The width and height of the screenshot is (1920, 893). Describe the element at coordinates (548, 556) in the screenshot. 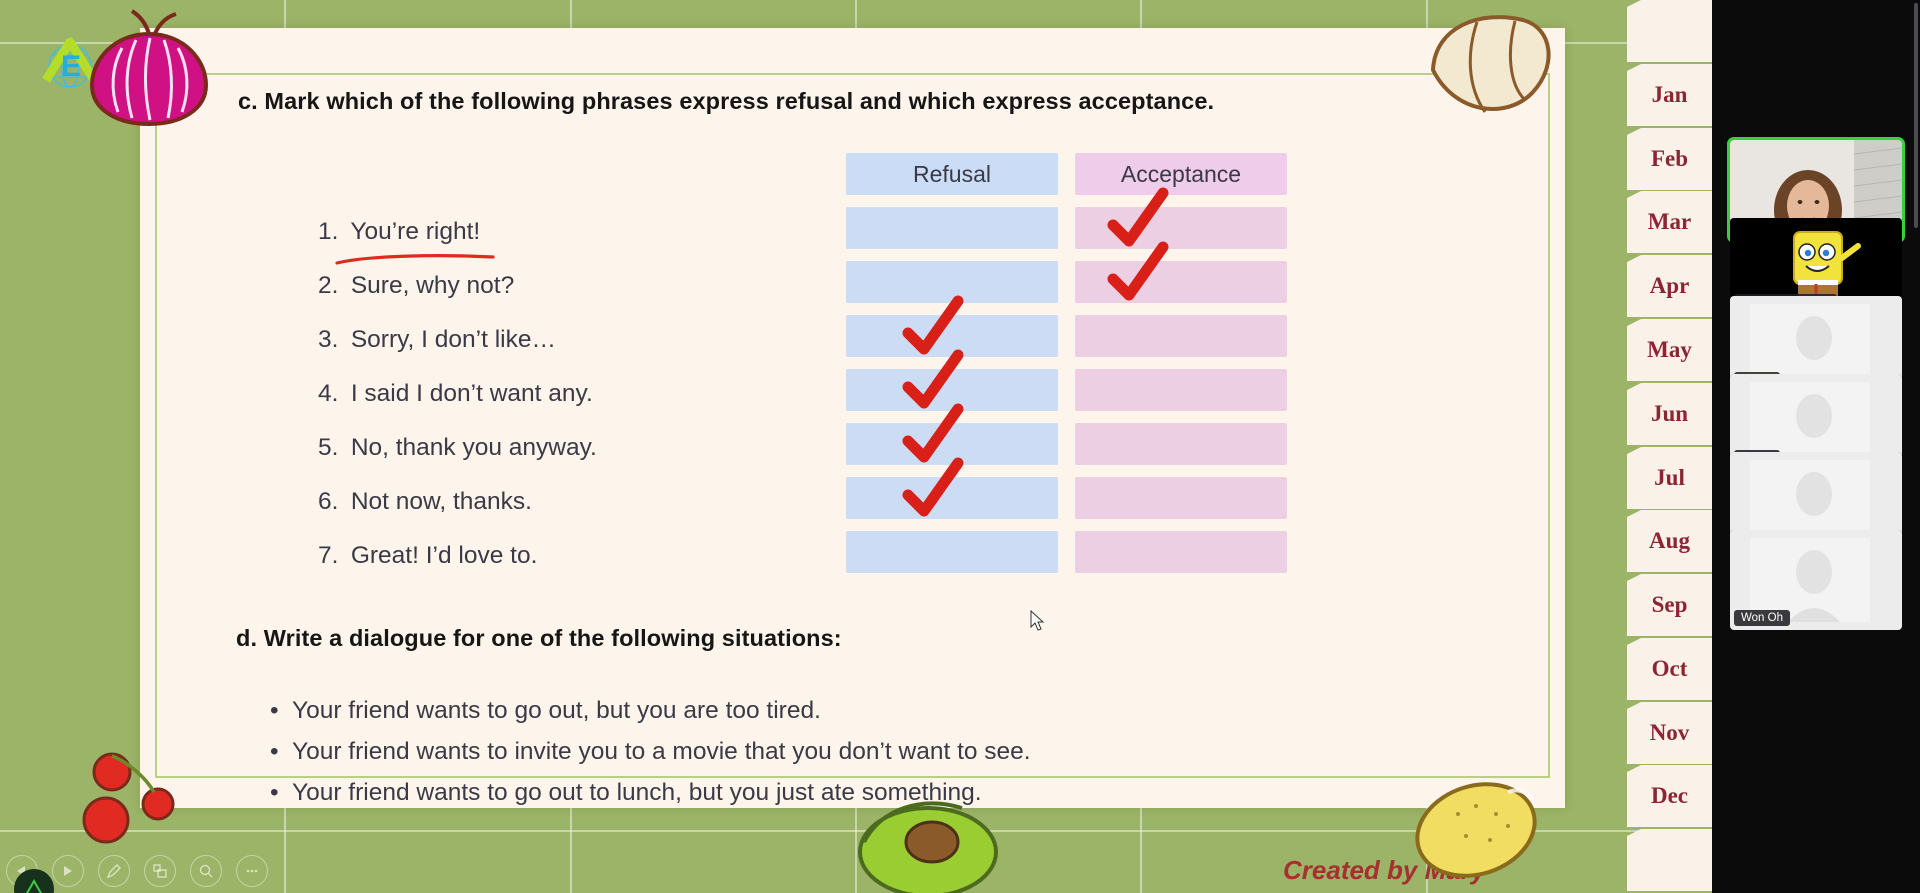

I see `phrase-item: 7. Great! I’d love to.` at that location.